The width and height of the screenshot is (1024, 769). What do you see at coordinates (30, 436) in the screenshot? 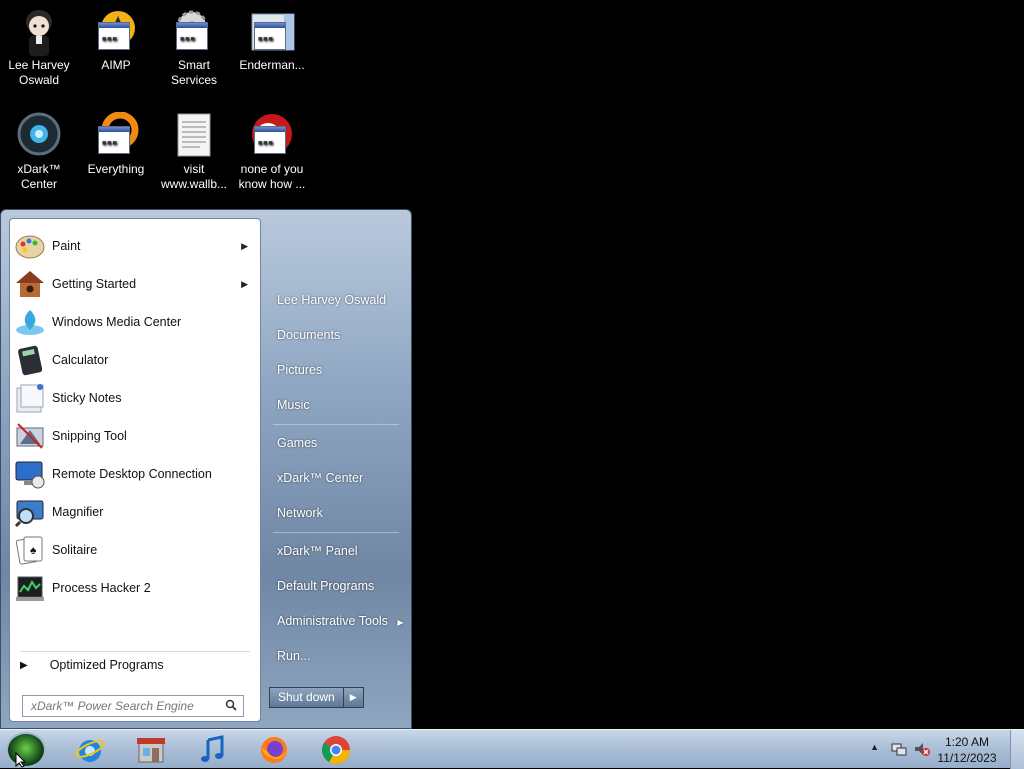
I see `snipping-tool-icon` at bounding box center [30, 436].